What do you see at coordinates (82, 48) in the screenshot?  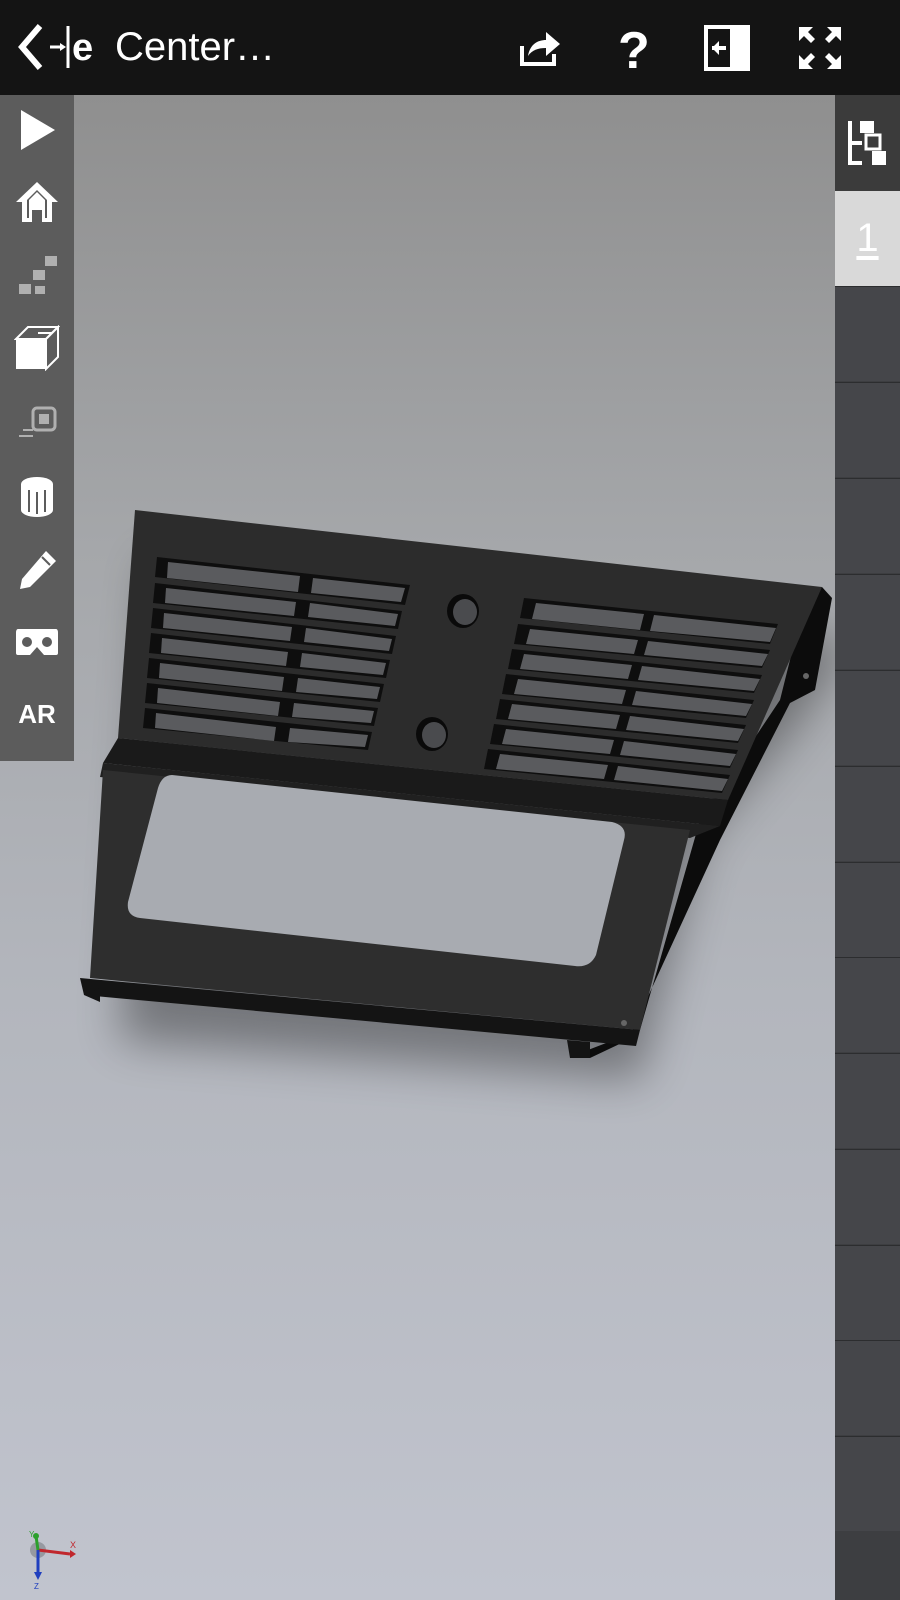 I see `svg-text: e` at bounding box center [82, 48].